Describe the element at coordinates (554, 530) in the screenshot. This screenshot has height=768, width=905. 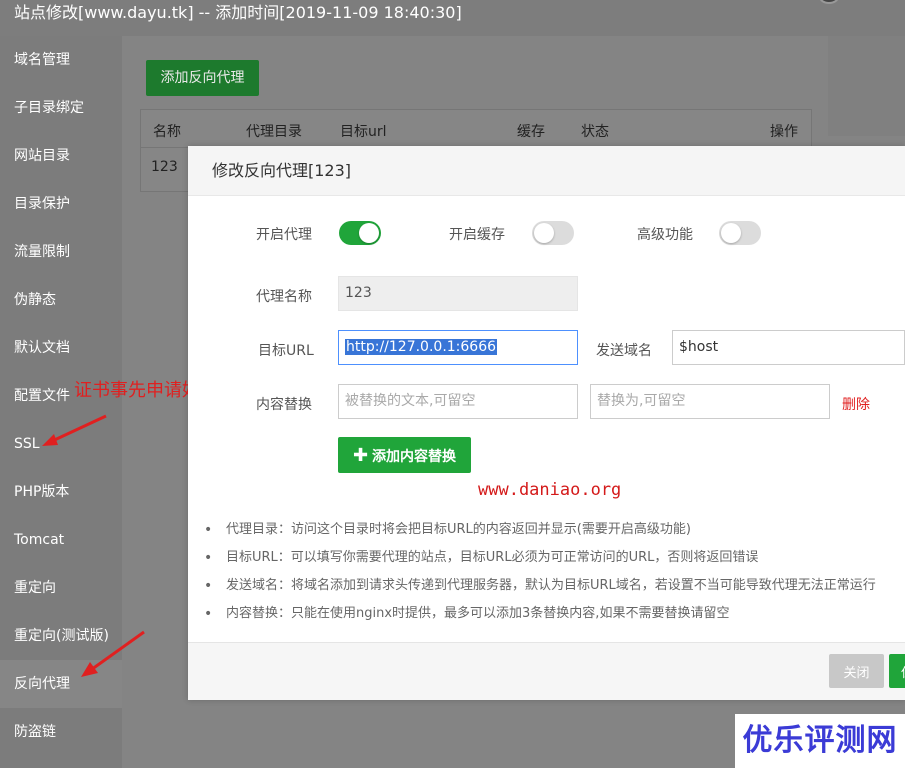
I see `tip-item: 代理目录：访问这个目录时将会把目标URL的内容返回并显示(需要开启高级功能)` at that location.